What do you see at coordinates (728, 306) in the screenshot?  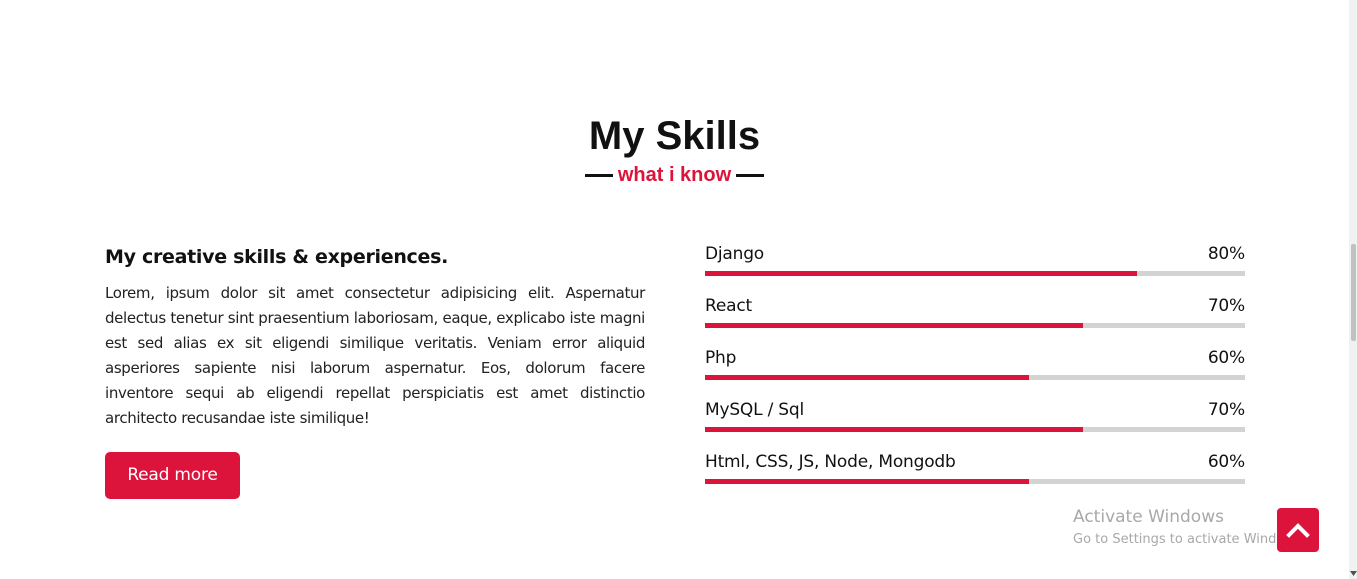 I see `skill-name: React` at bounding box center [728, 306].